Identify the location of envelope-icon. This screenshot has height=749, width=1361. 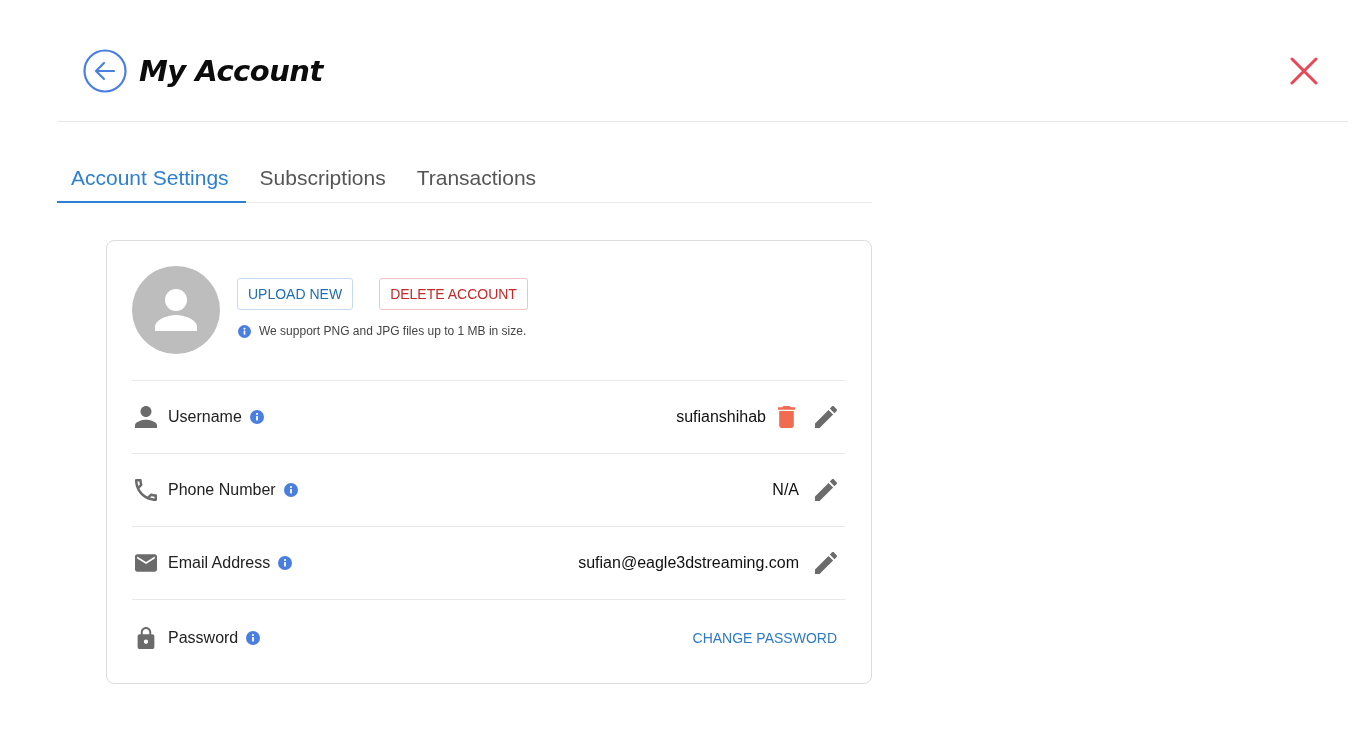
(146, 563).